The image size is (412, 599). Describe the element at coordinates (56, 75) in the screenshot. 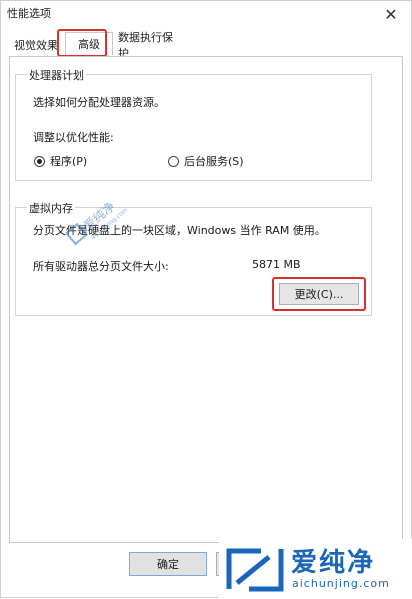

I see `processor-scheduling-title: 处理器计划` at that location.